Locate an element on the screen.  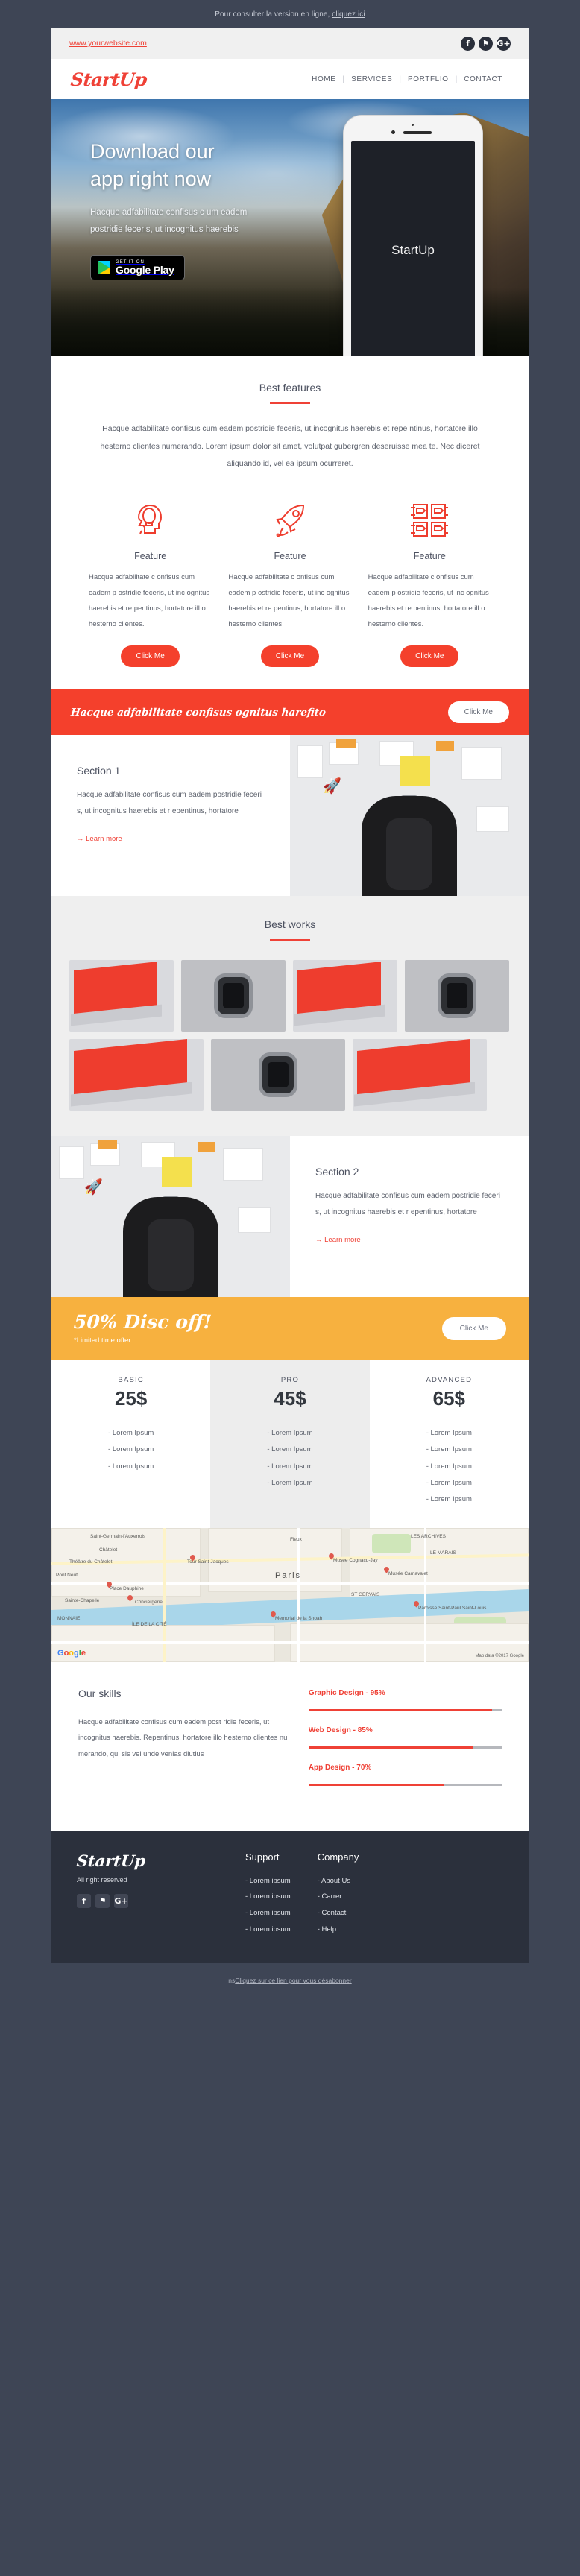
map-label: Saint-Germain-l'Auxerrois is located at coordinates (118, 1536).